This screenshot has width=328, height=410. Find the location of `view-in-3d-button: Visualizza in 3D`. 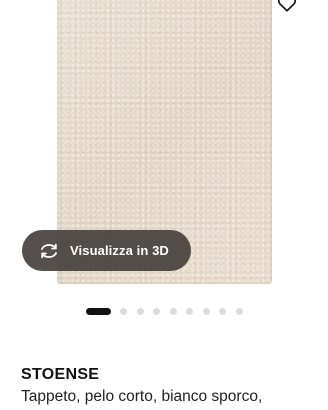

view-in-3d-button: Visualizza in 3D is located at coordinates (106, 250).